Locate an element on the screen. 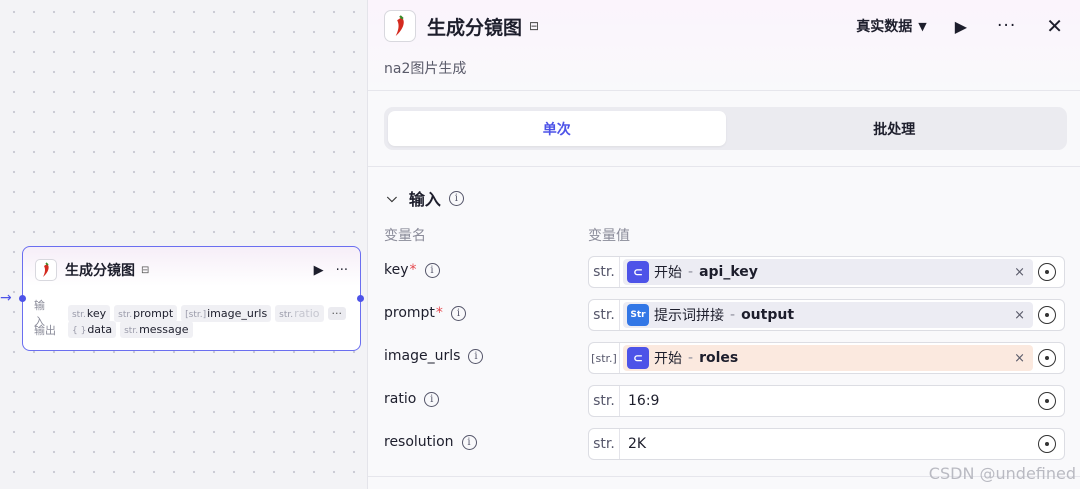  variable-reference-chip-mismatch: ⊂ 开始 - roles × is located at coordinates (828, 358).